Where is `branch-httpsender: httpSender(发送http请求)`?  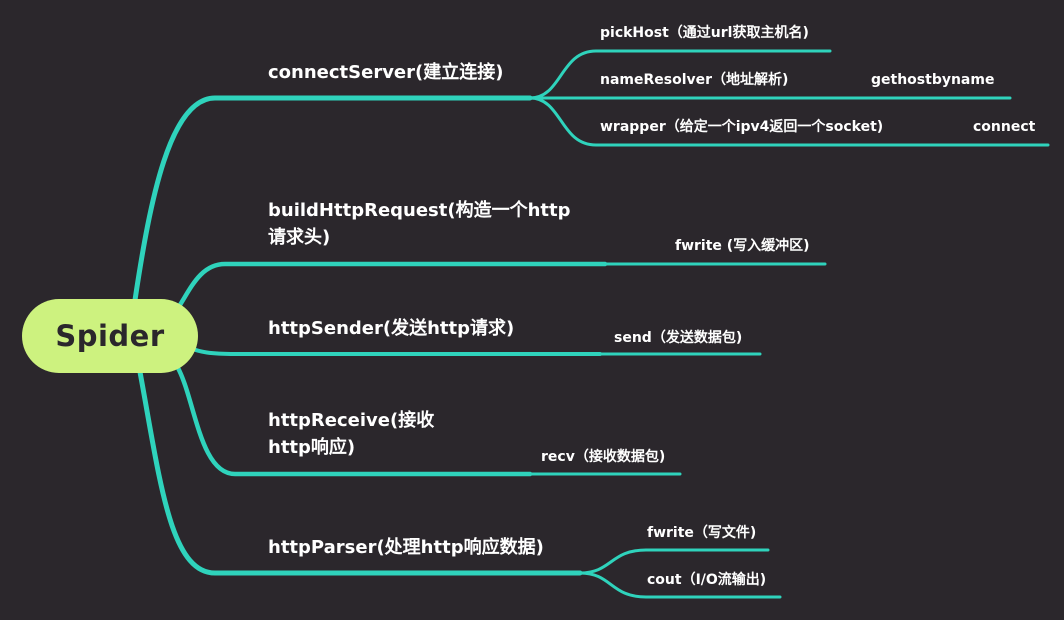 branch-httpsender: httpSender(发送http请求) is located at coordinates (391, 328).